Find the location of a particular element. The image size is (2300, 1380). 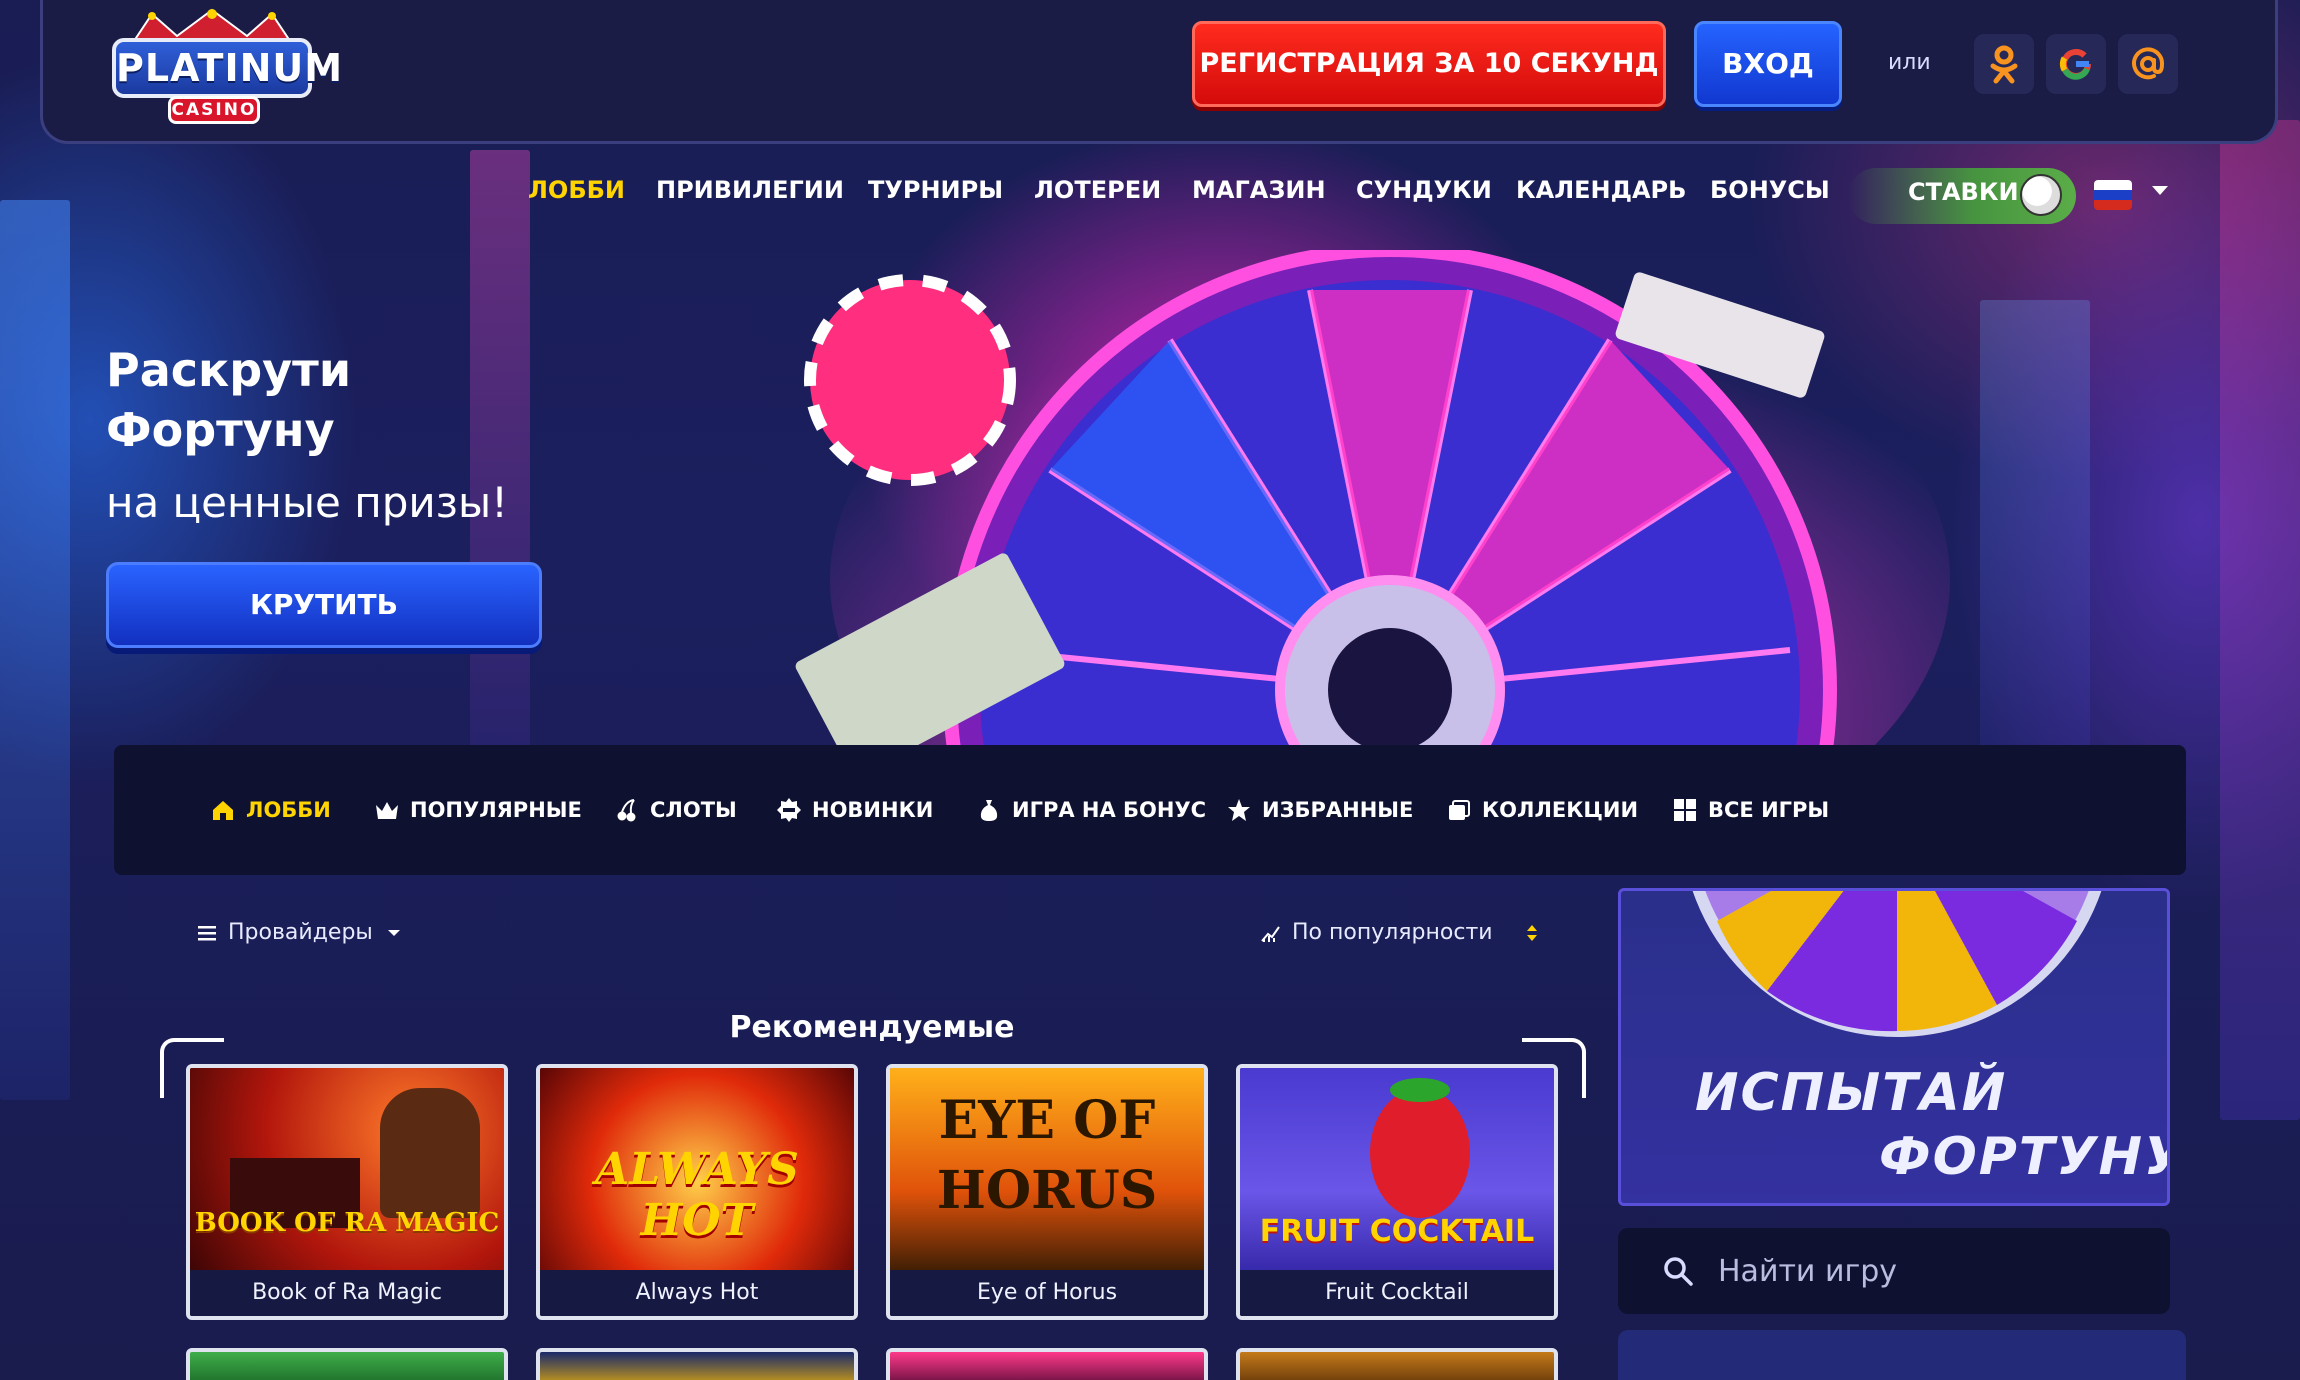

game-art-text: HORUS is located at coordinates (1047, 1190).